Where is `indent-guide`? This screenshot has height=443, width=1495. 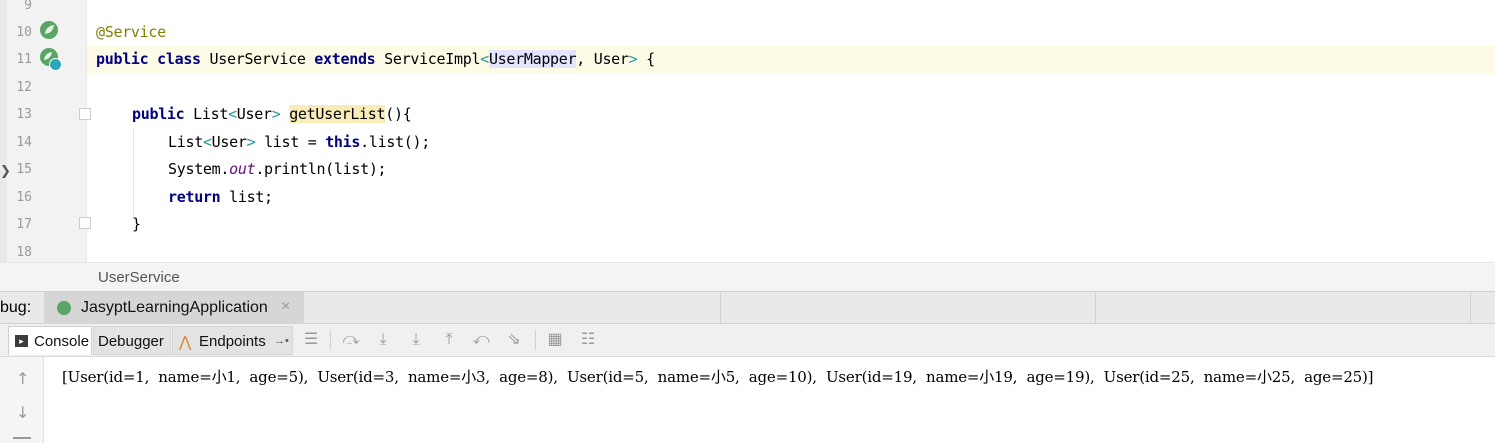 indent-guide is located at coordinates (133, 173).